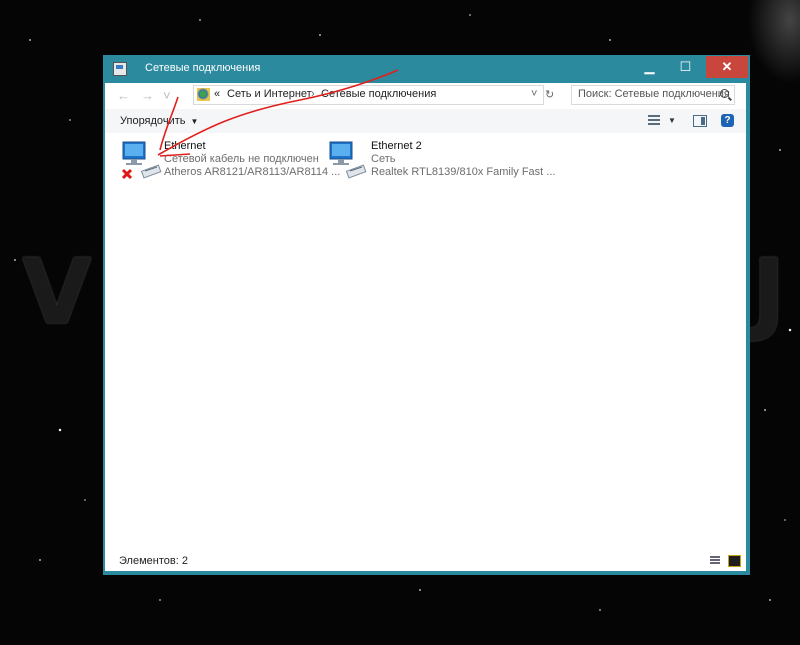 The width and height of the screenshot is (800, 645). What do you see at coordinates (203, 94) in the screenshot?
I see `network-control-panel-icon` at bounding box center [203, 94].